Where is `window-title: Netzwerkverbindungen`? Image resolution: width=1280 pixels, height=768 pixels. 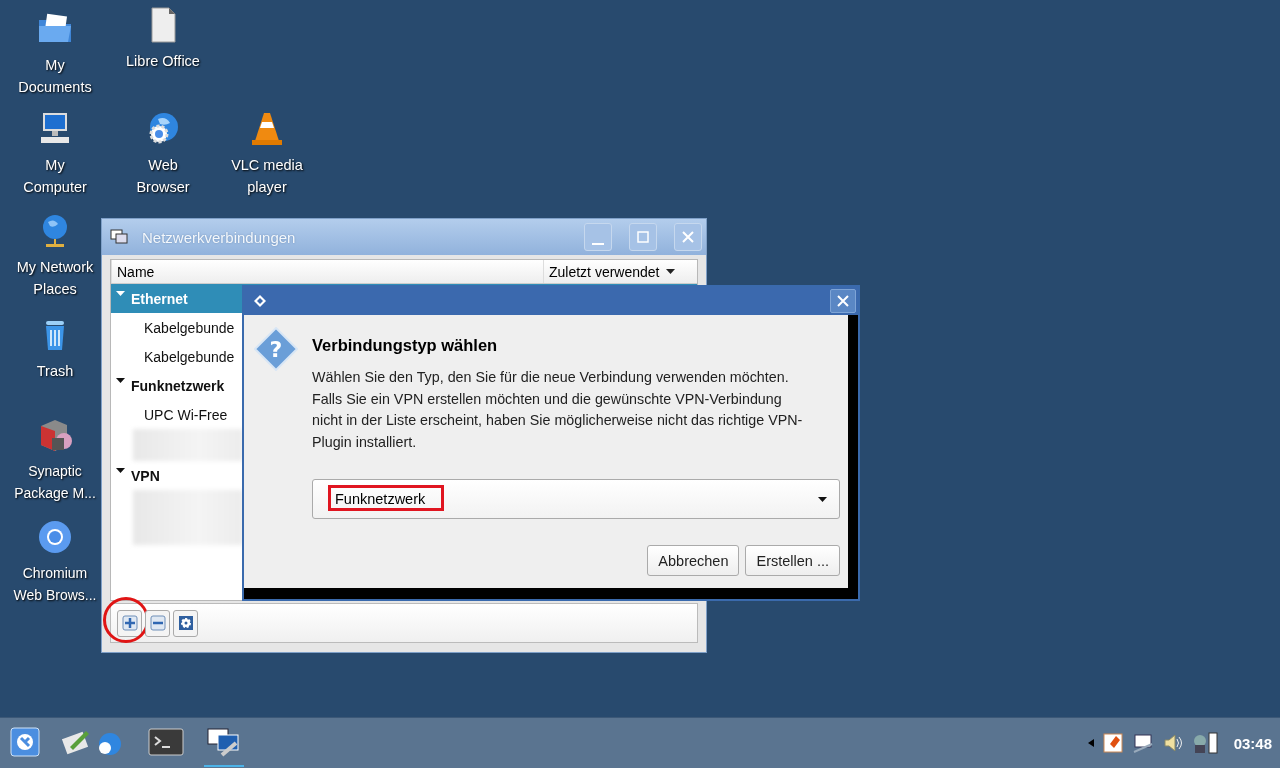 window-title: Netzwerkverbindungen is located at coordinates (219, 237).